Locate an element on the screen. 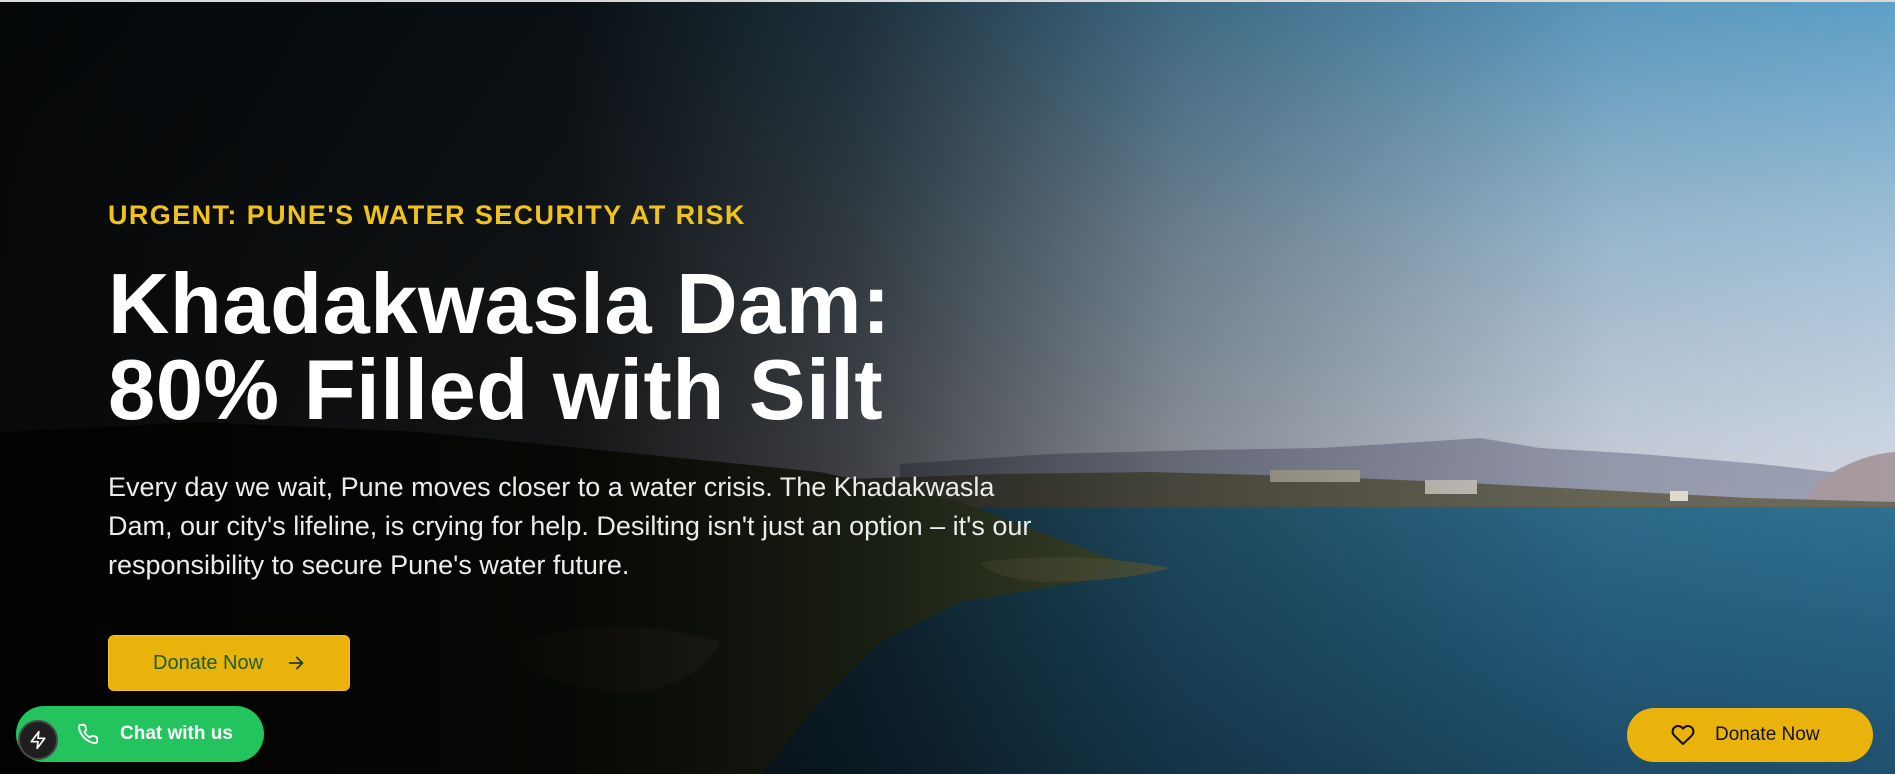 Image resolution: width=1895 pixels, height=774 pixels. hero-headline: Khadakwasla Dam: 80% Filled with Silt is located at coordinates (578, 348).